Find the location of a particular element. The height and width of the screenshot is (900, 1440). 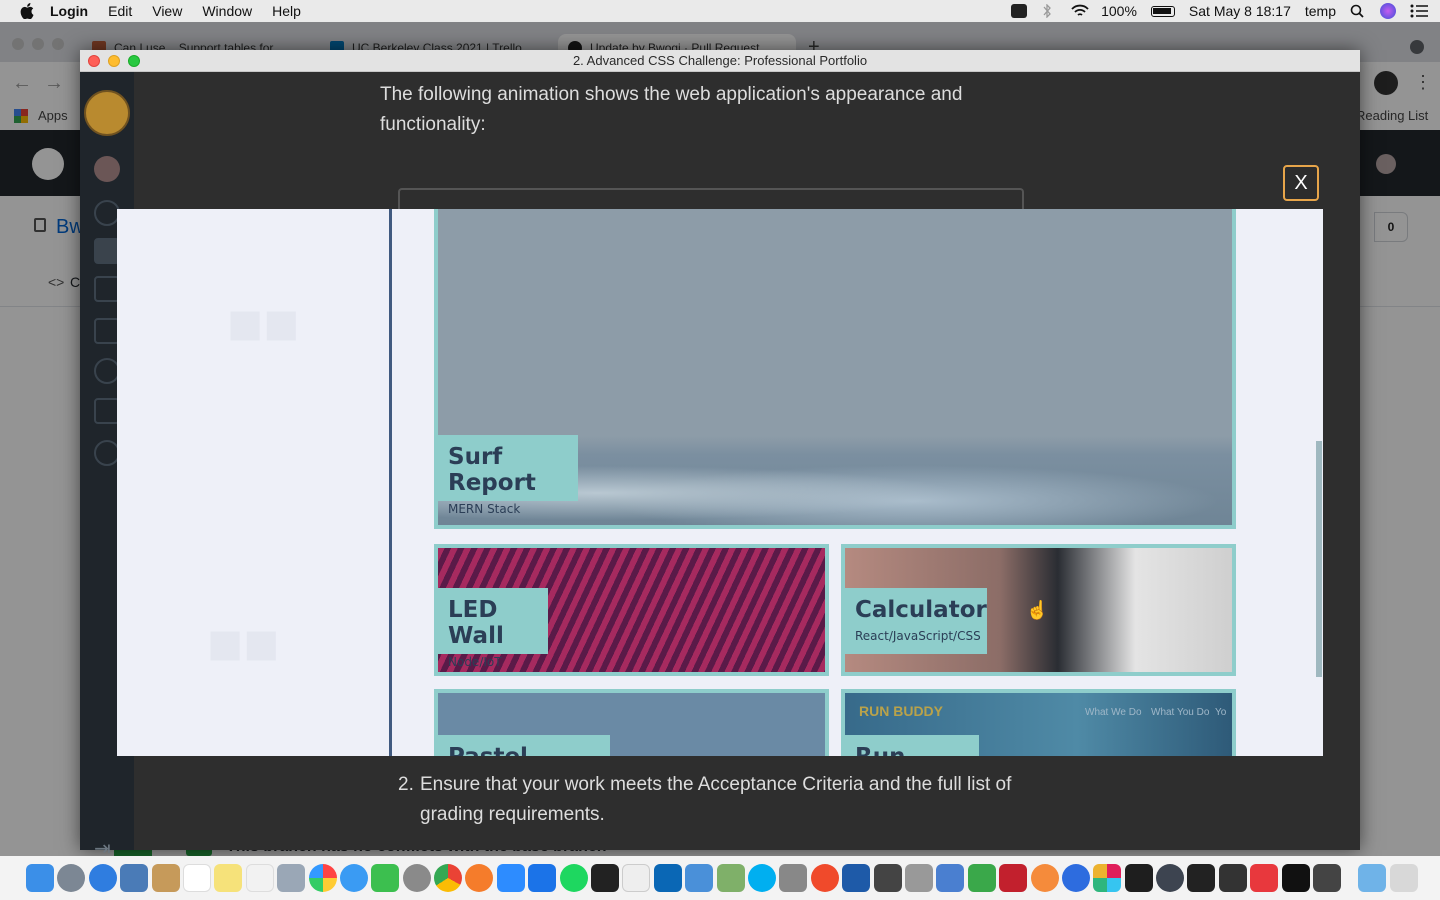

menu-view: View is located at coordinates (167, 11).